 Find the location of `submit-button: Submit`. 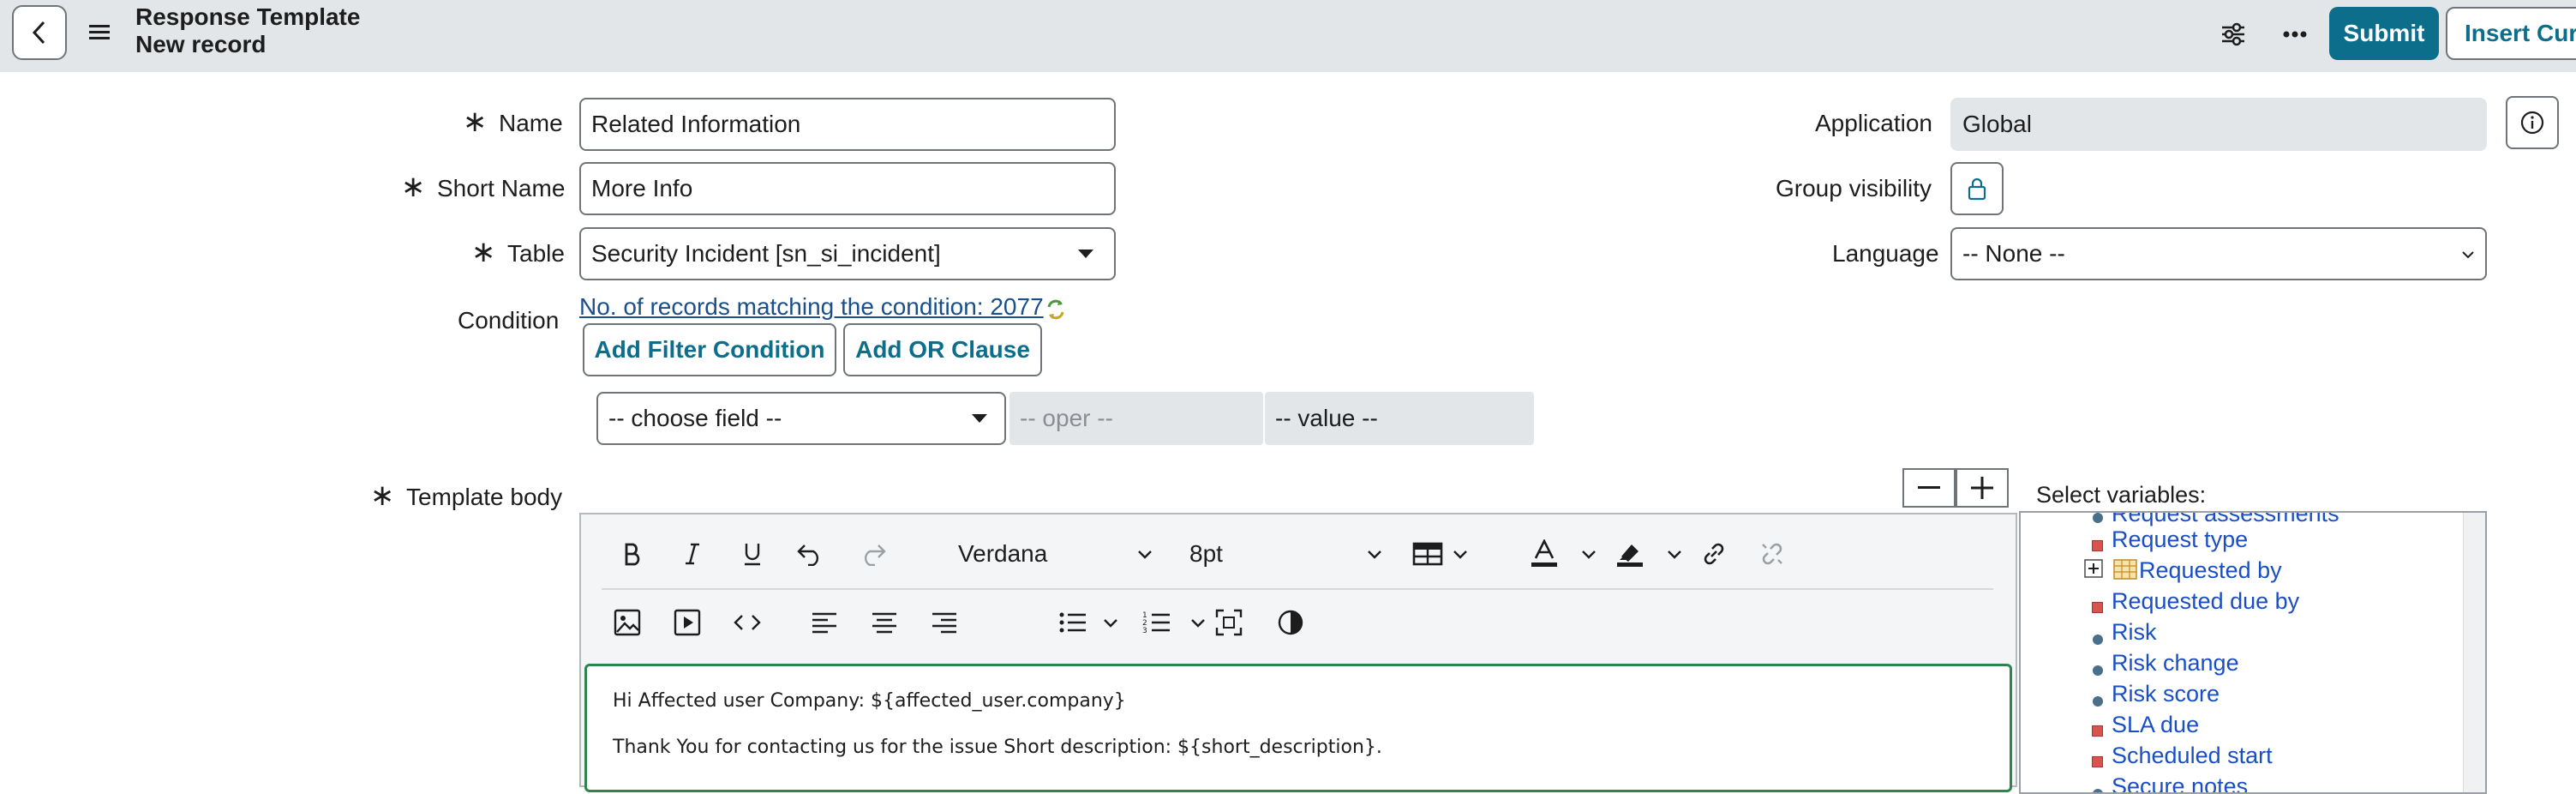

submit-button: Submit is located at coordinates (2384, 34).